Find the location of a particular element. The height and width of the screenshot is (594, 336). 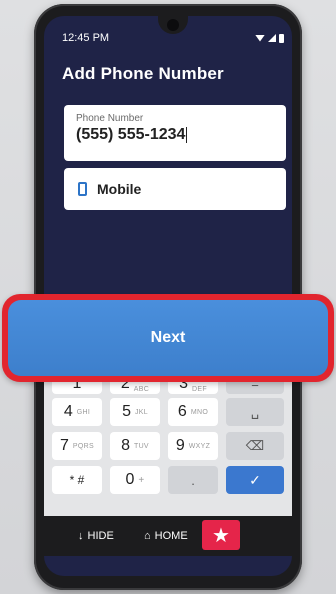

key-9: 9 WXYZ is located at coordinates (193, 446).